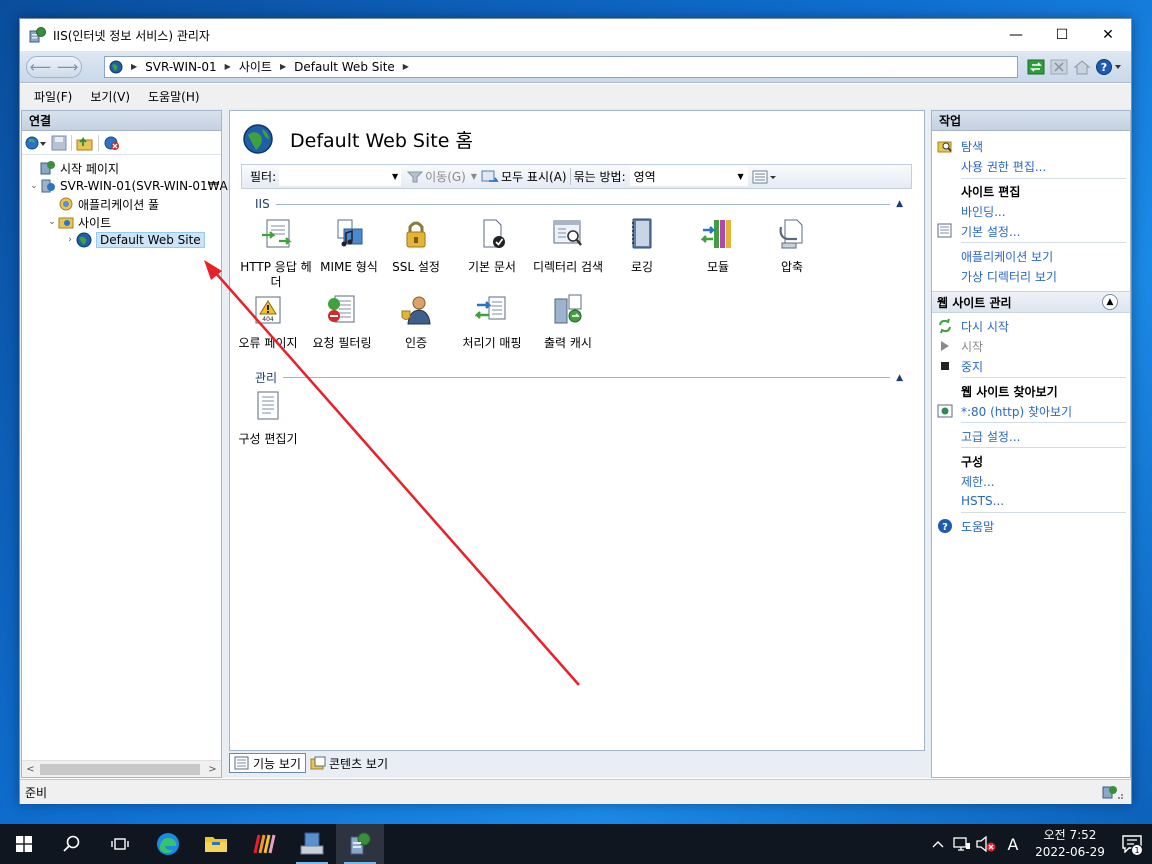 The width and height of the screenshot is (1152, 864). I want to click on home-icon, so click(1082, 67).